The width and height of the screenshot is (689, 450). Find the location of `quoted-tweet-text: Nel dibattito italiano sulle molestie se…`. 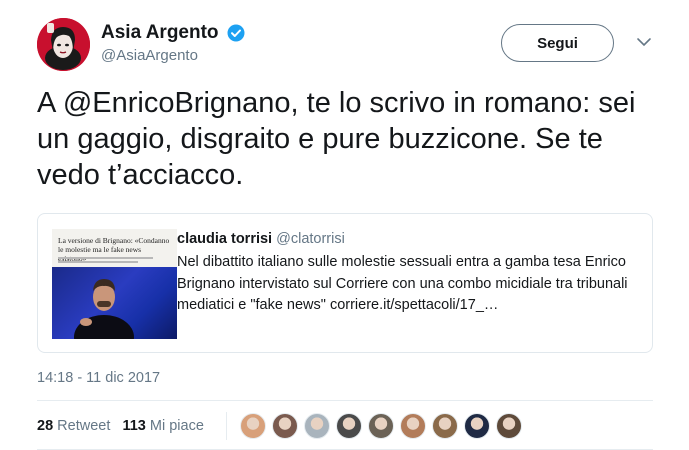

quoted-tweet-text: Nel dibattito italiano sulle molestie se… is located at coordinates (402, 283).